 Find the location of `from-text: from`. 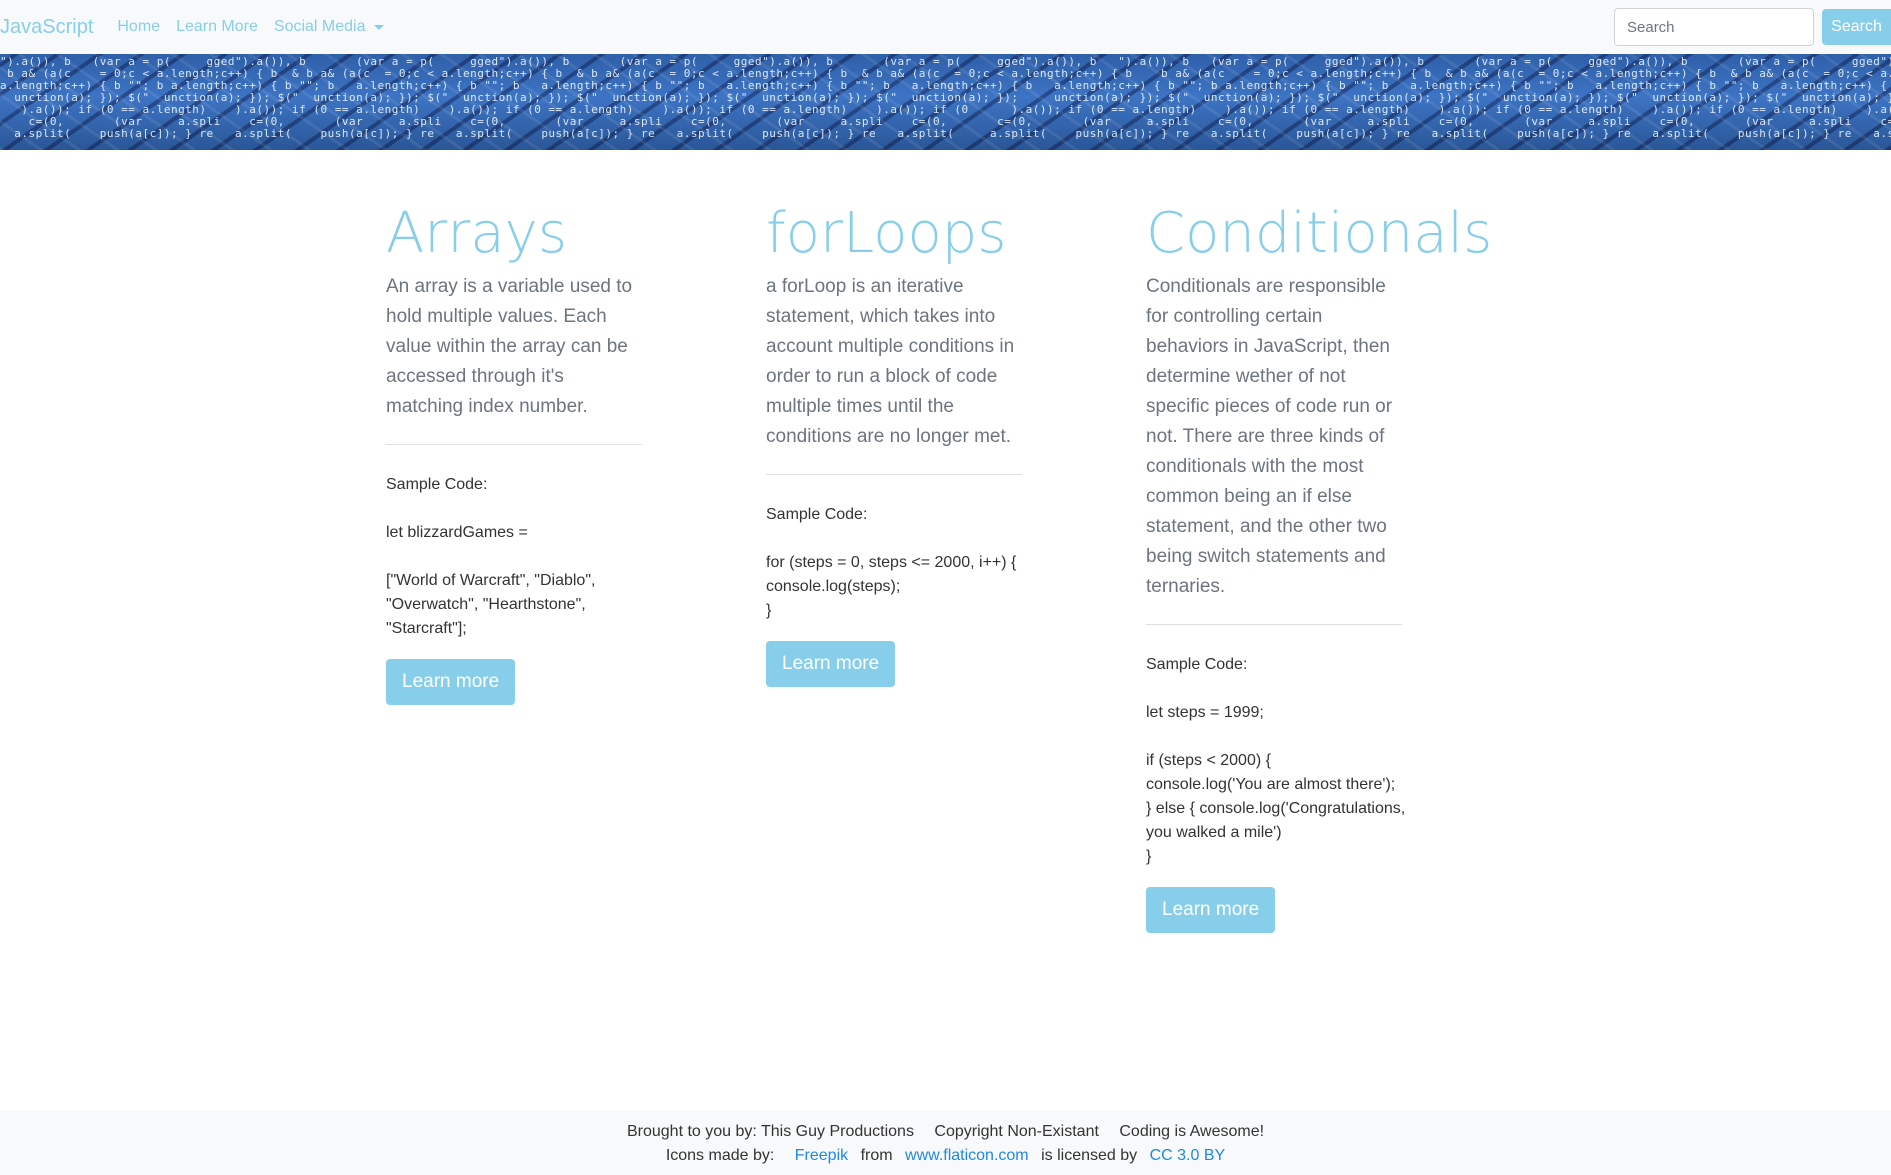

from-text: from is located at coordinates (876, 1155).